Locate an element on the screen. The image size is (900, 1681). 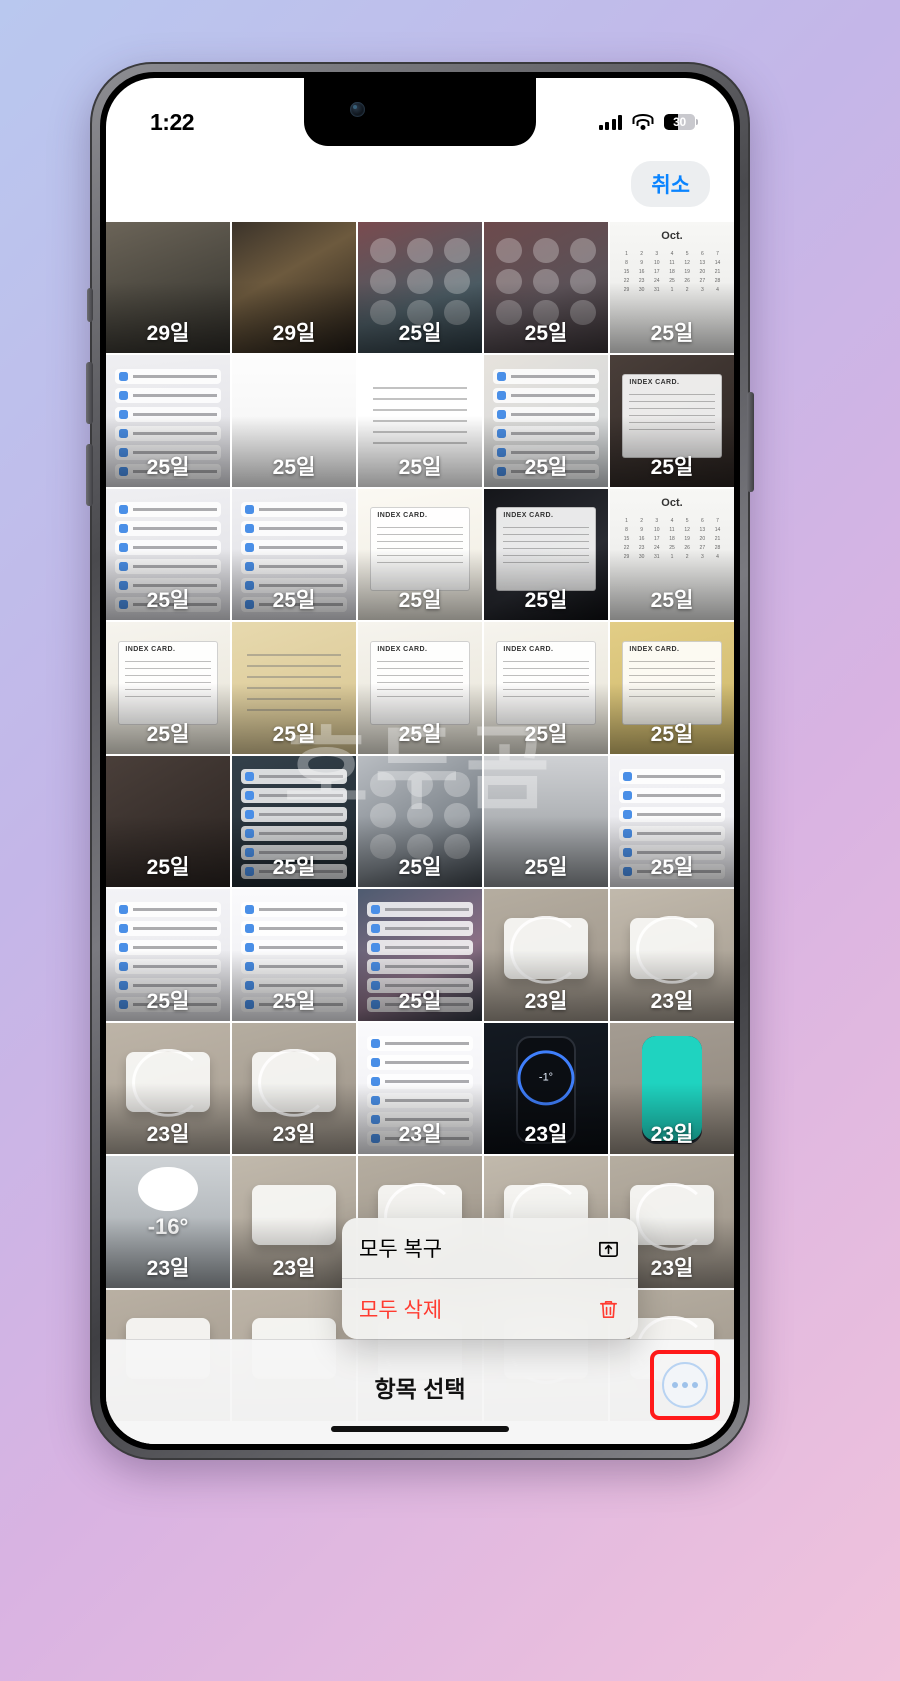
menu-item-restore-all-label: 모두 복구 is located at coordinates (401, 1249).